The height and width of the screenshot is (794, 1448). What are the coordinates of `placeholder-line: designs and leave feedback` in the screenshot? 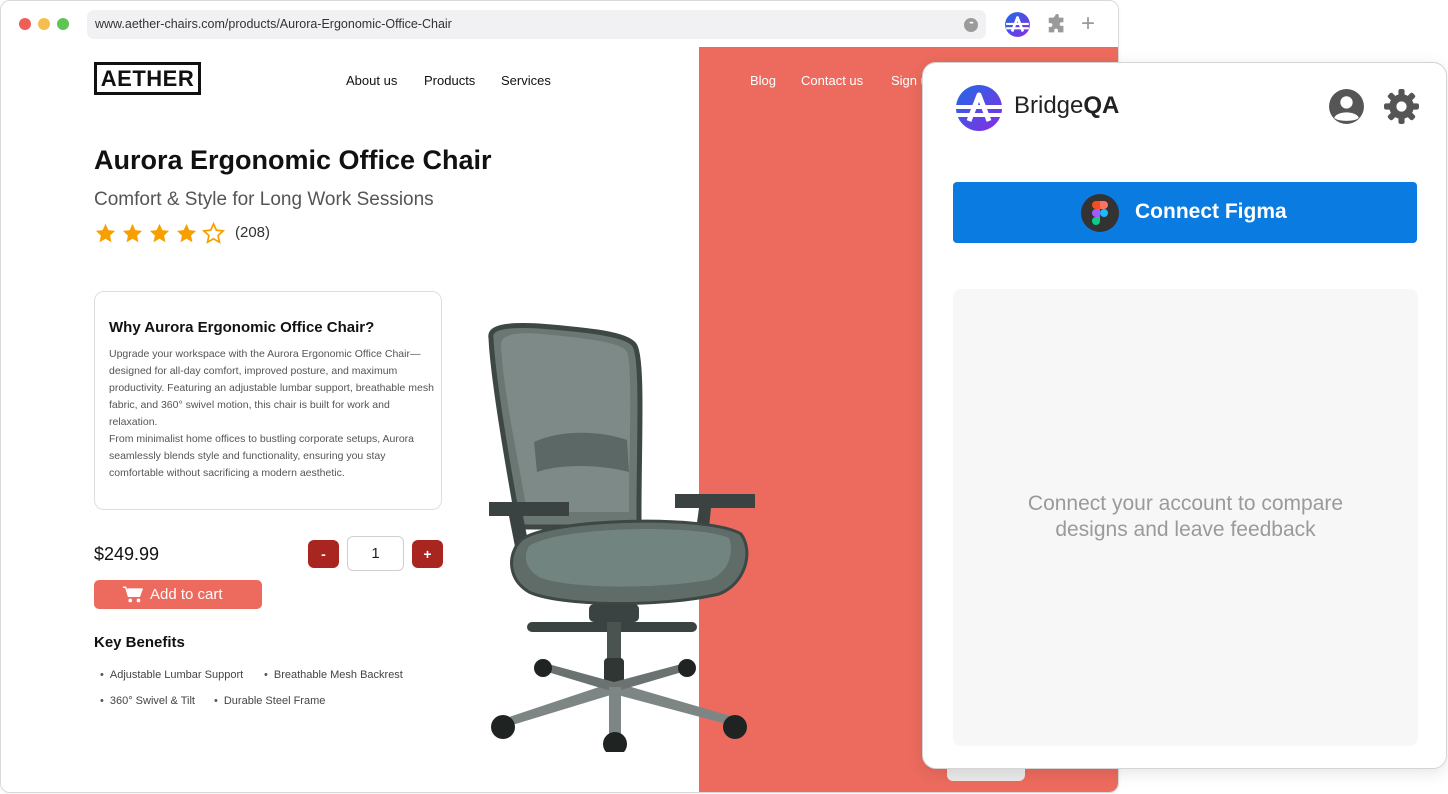 It's located at (1185, 529).